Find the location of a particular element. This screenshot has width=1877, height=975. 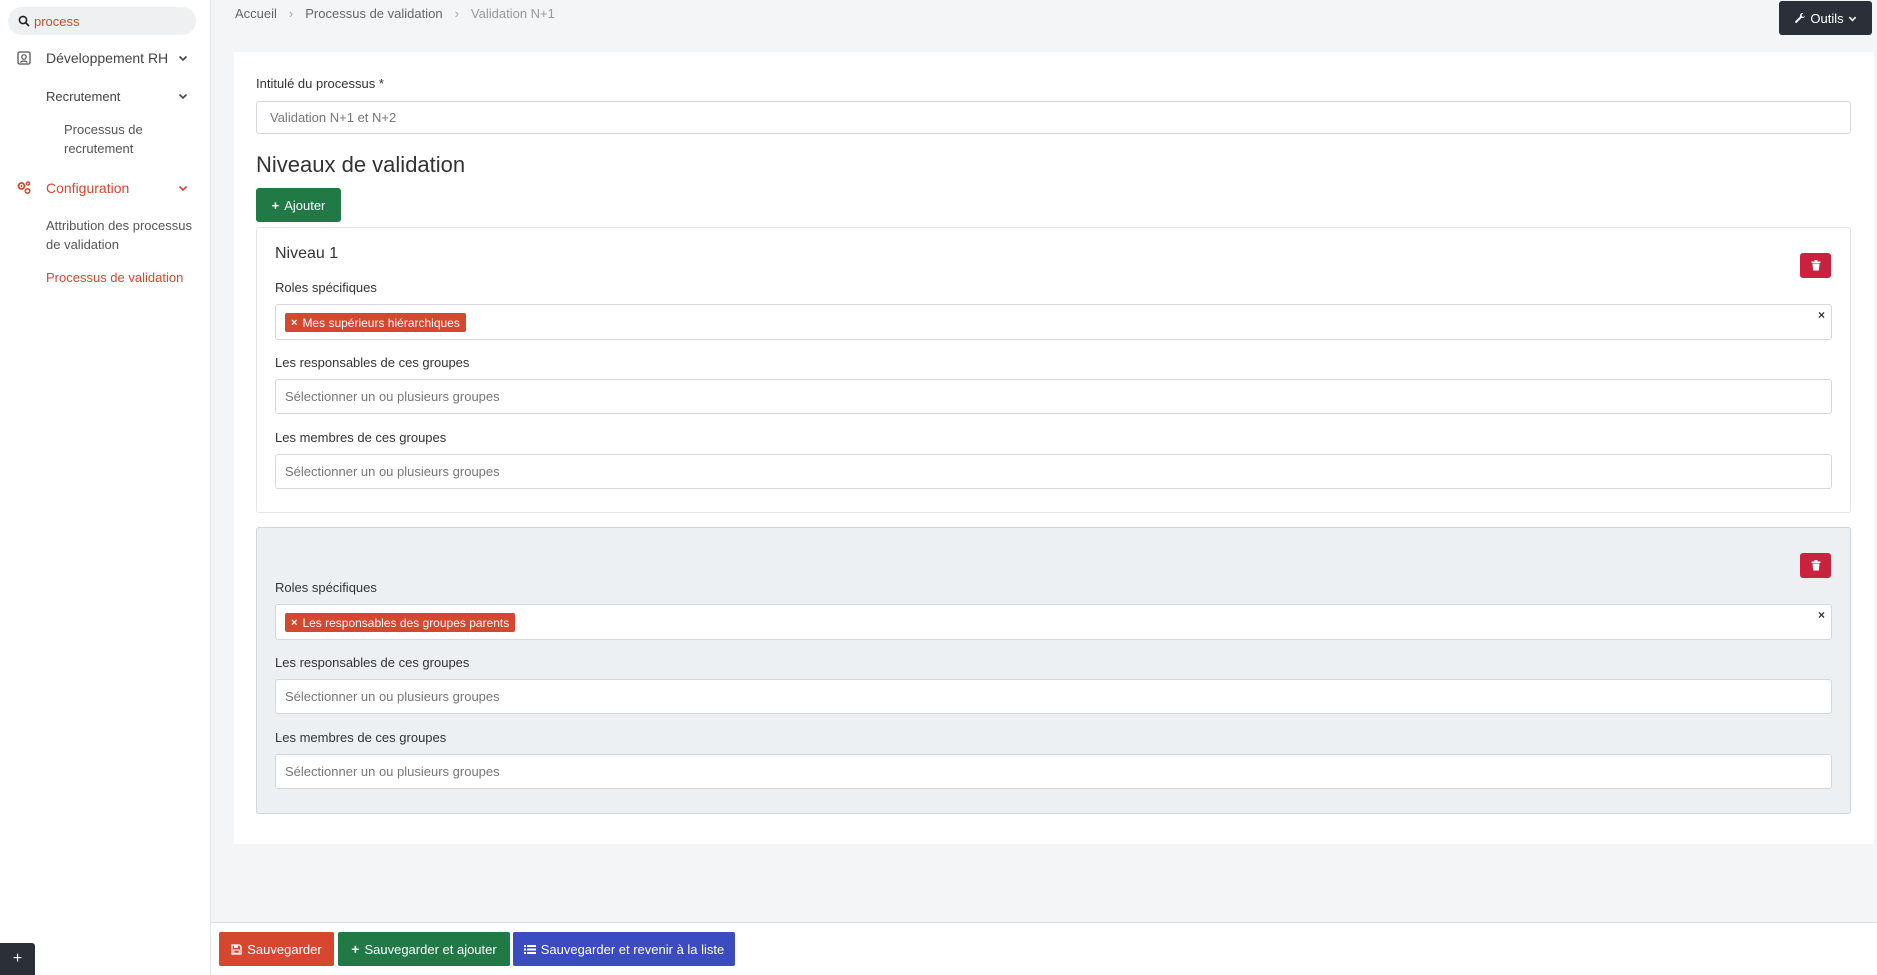

add-shortcut-button: + is located at coordinates (17, 959).